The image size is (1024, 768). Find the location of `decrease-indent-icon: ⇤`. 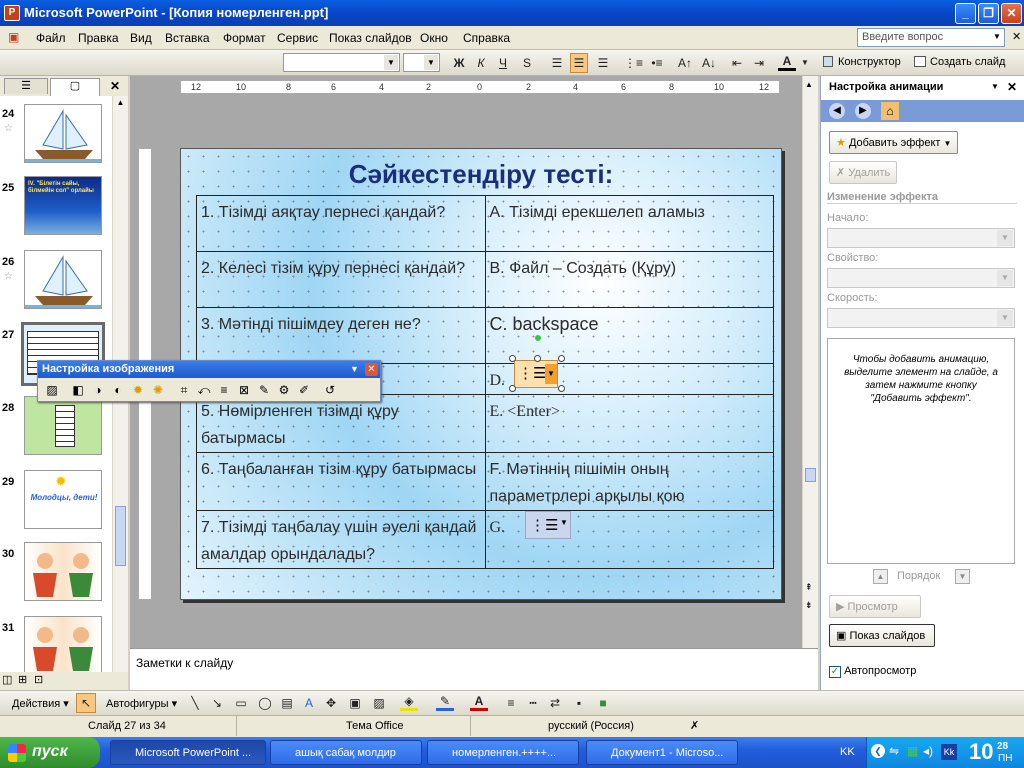

decrease-indent-icon: ⇤ is located at coordinates (737, 63).